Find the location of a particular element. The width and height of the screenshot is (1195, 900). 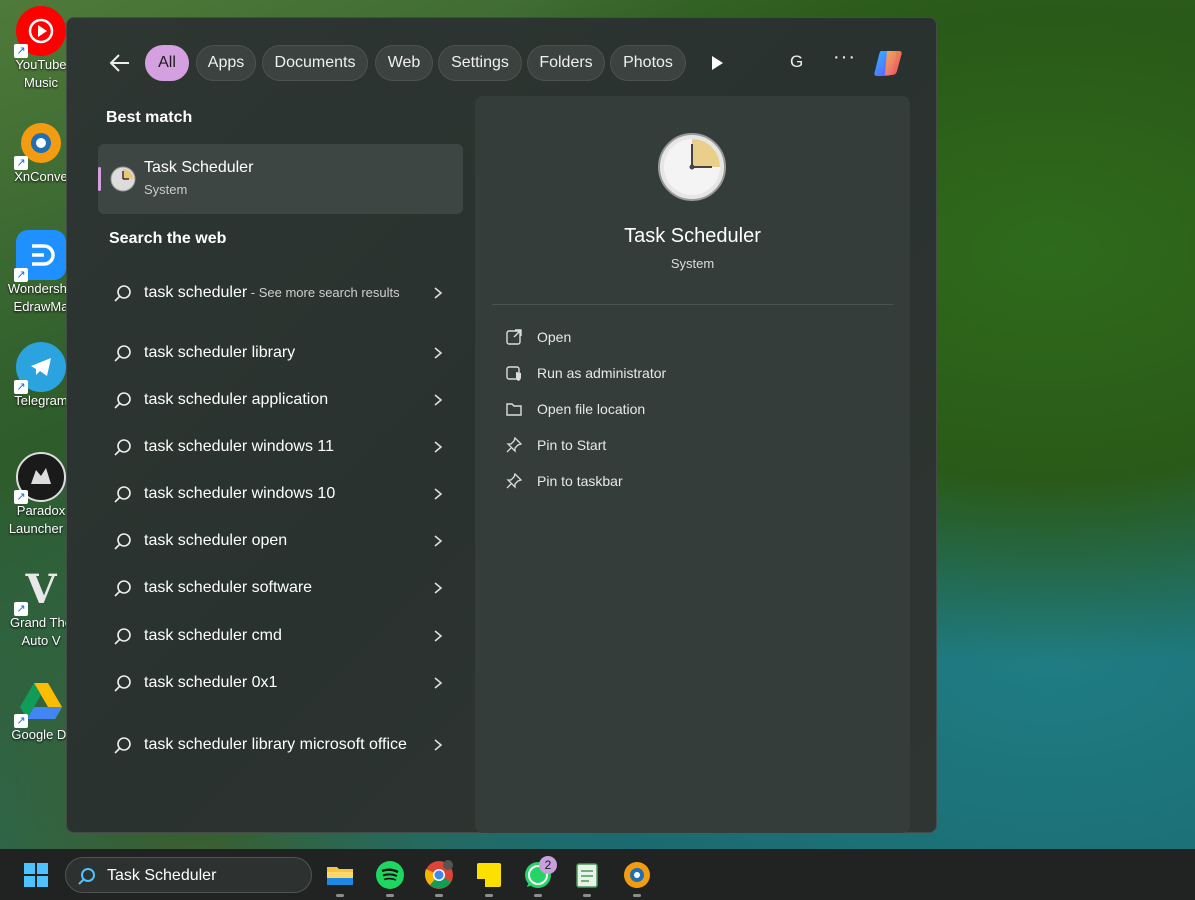

web-result-item: task scheduler application is located at coordinates (280, 400).